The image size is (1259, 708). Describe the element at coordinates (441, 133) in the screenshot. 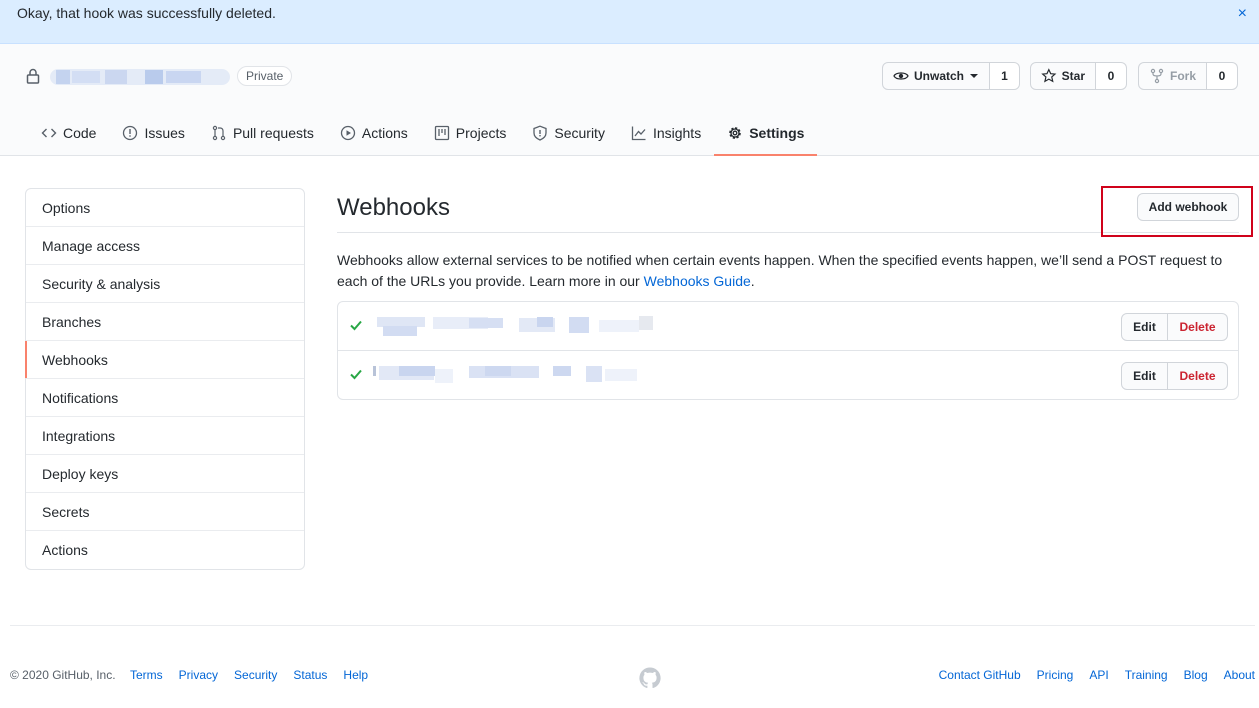

I see `project-icon` at that location.